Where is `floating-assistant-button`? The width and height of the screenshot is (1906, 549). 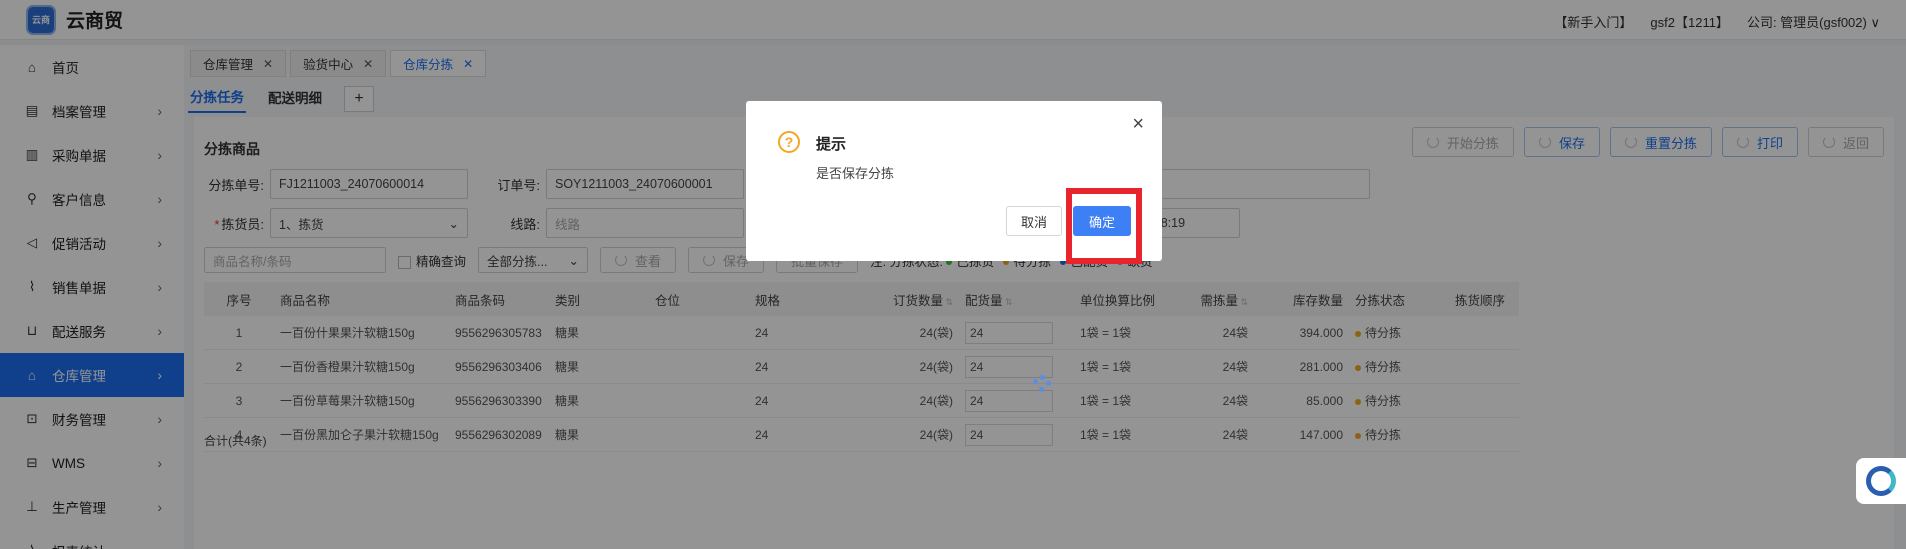
floating-assistant-button is located at coordinates (1881, 481).